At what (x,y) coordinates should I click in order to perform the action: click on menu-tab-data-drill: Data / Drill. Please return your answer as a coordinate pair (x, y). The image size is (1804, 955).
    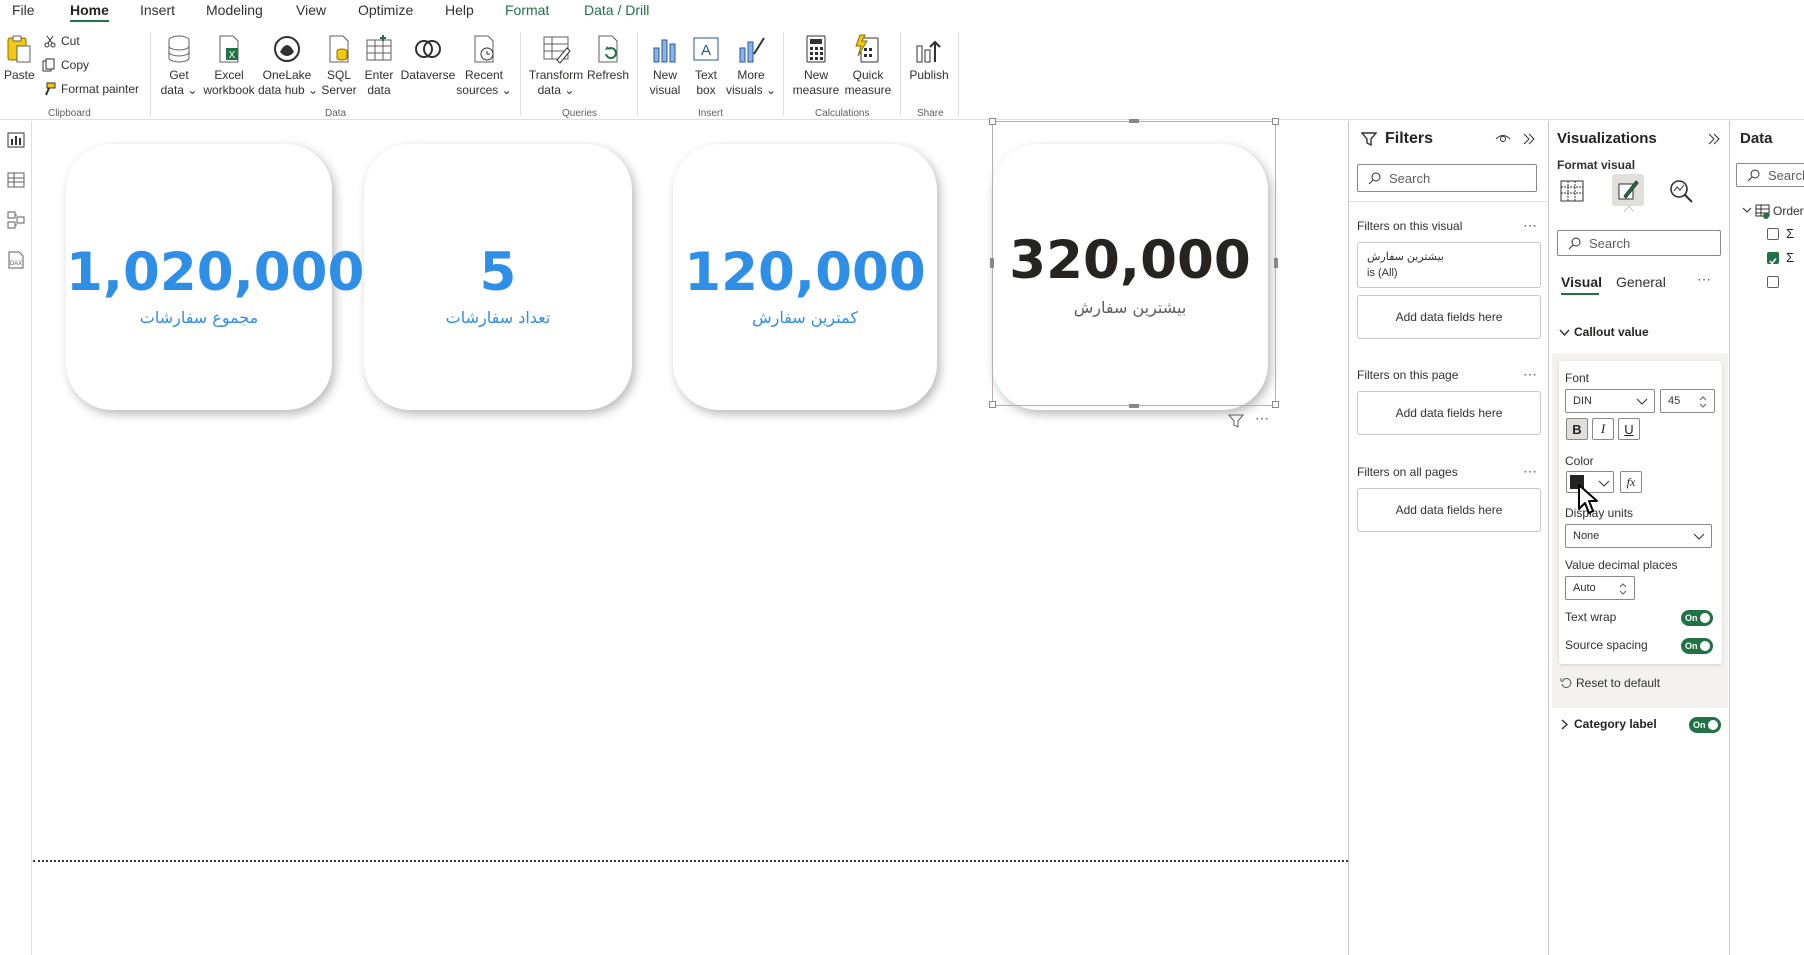
    Looking at the image, I should click on (616, 10).